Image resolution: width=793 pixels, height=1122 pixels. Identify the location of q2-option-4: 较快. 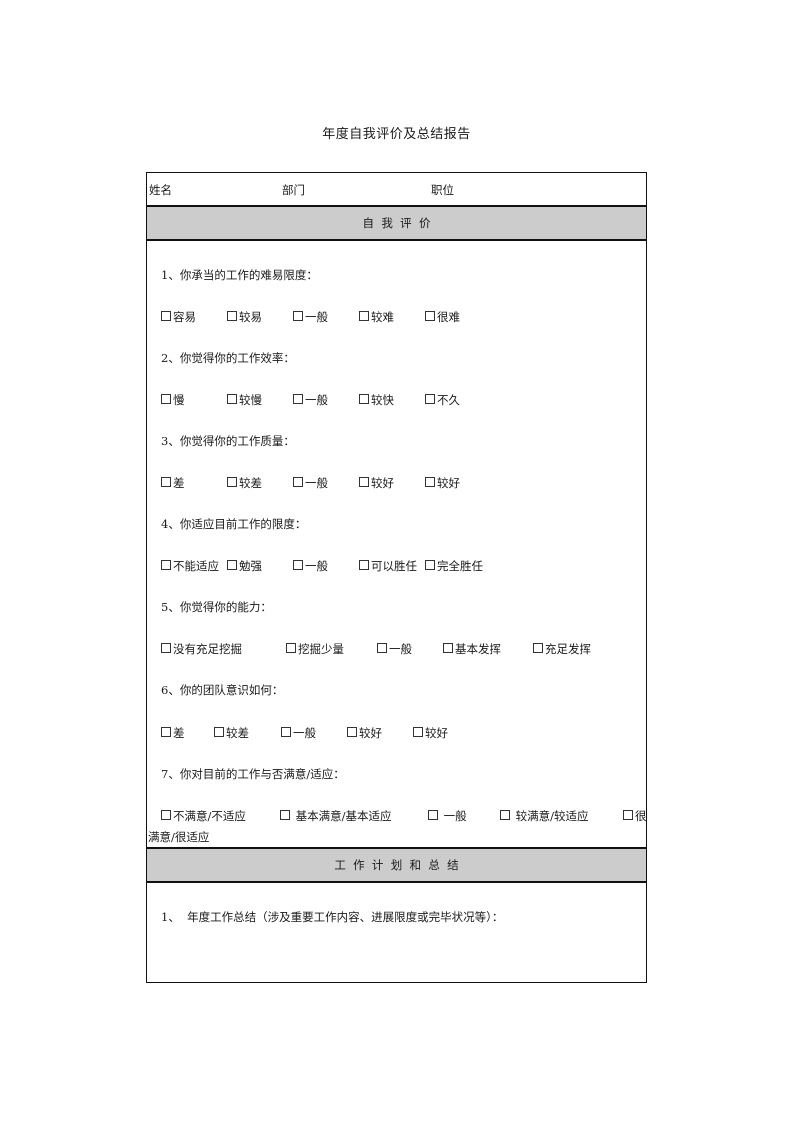
(376, 400).